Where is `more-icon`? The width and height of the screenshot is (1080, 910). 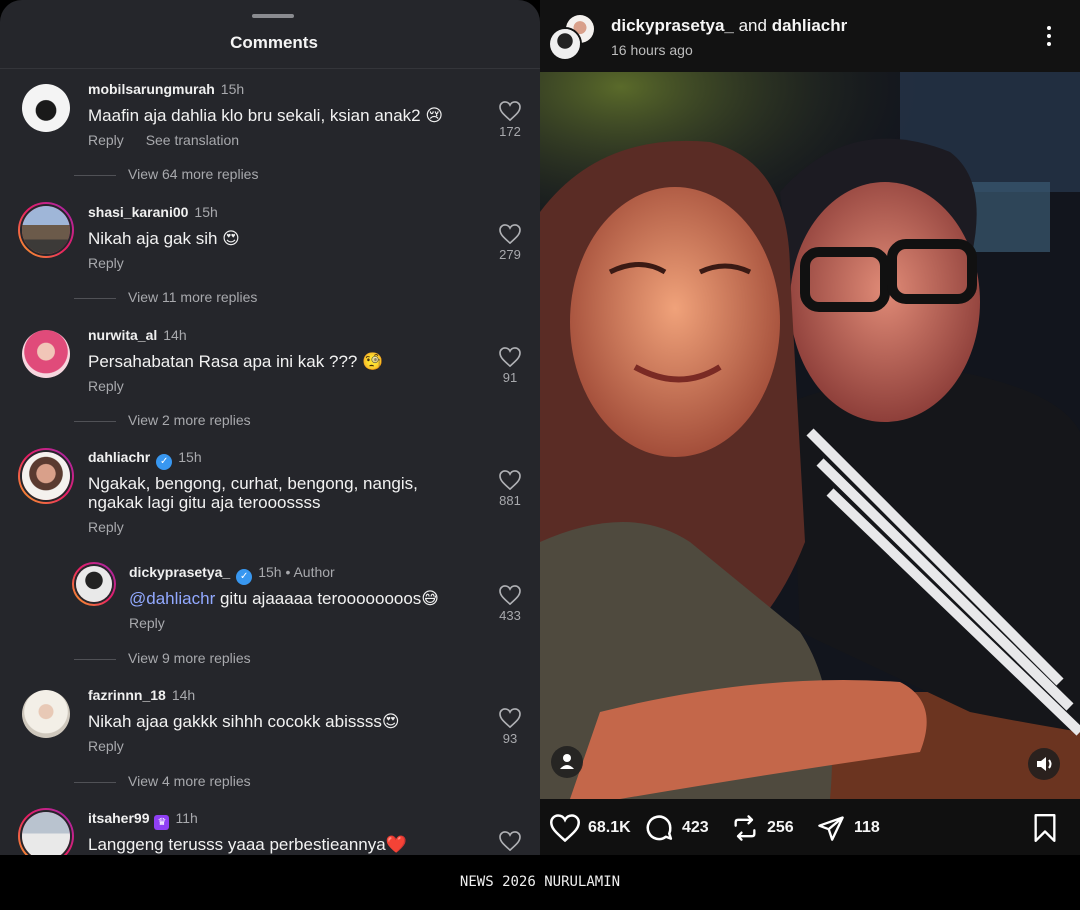
more-icon is located at coordinates (1049, 37).